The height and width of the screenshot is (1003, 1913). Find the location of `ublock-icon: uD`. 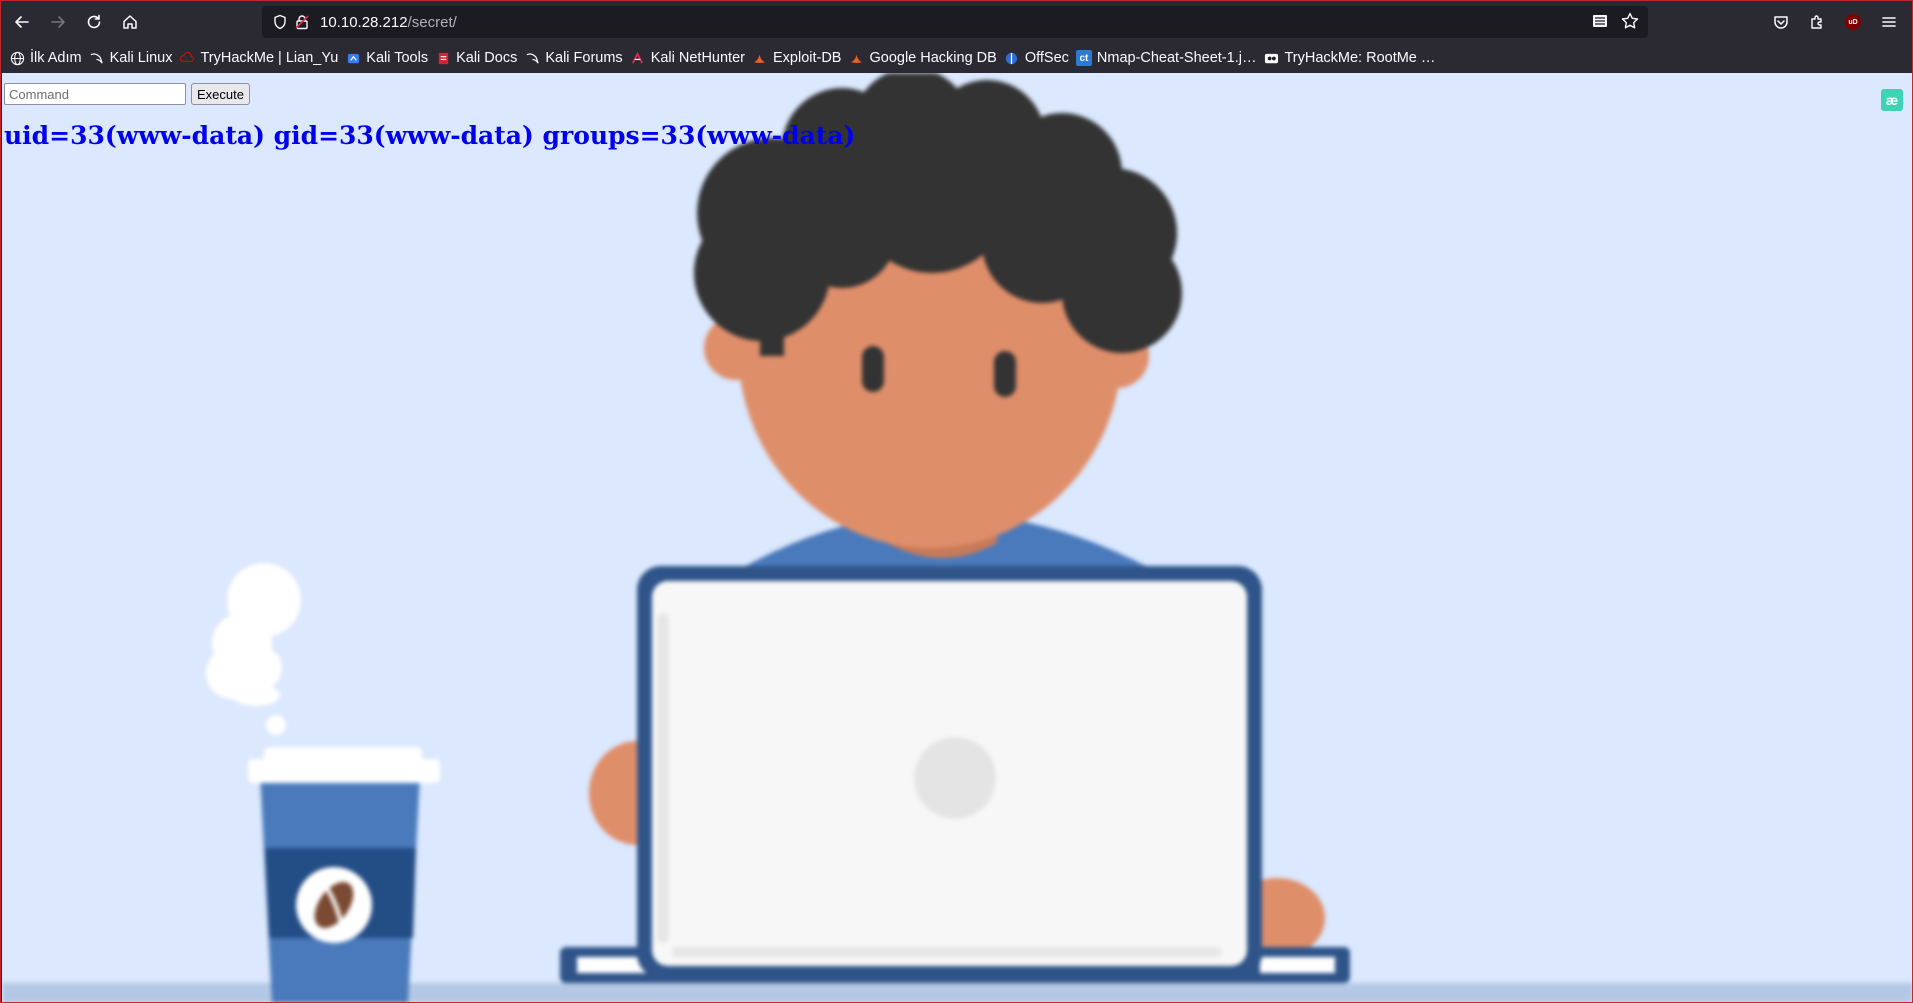

ublock-icon: uD is located at coordinates (1853, 22).